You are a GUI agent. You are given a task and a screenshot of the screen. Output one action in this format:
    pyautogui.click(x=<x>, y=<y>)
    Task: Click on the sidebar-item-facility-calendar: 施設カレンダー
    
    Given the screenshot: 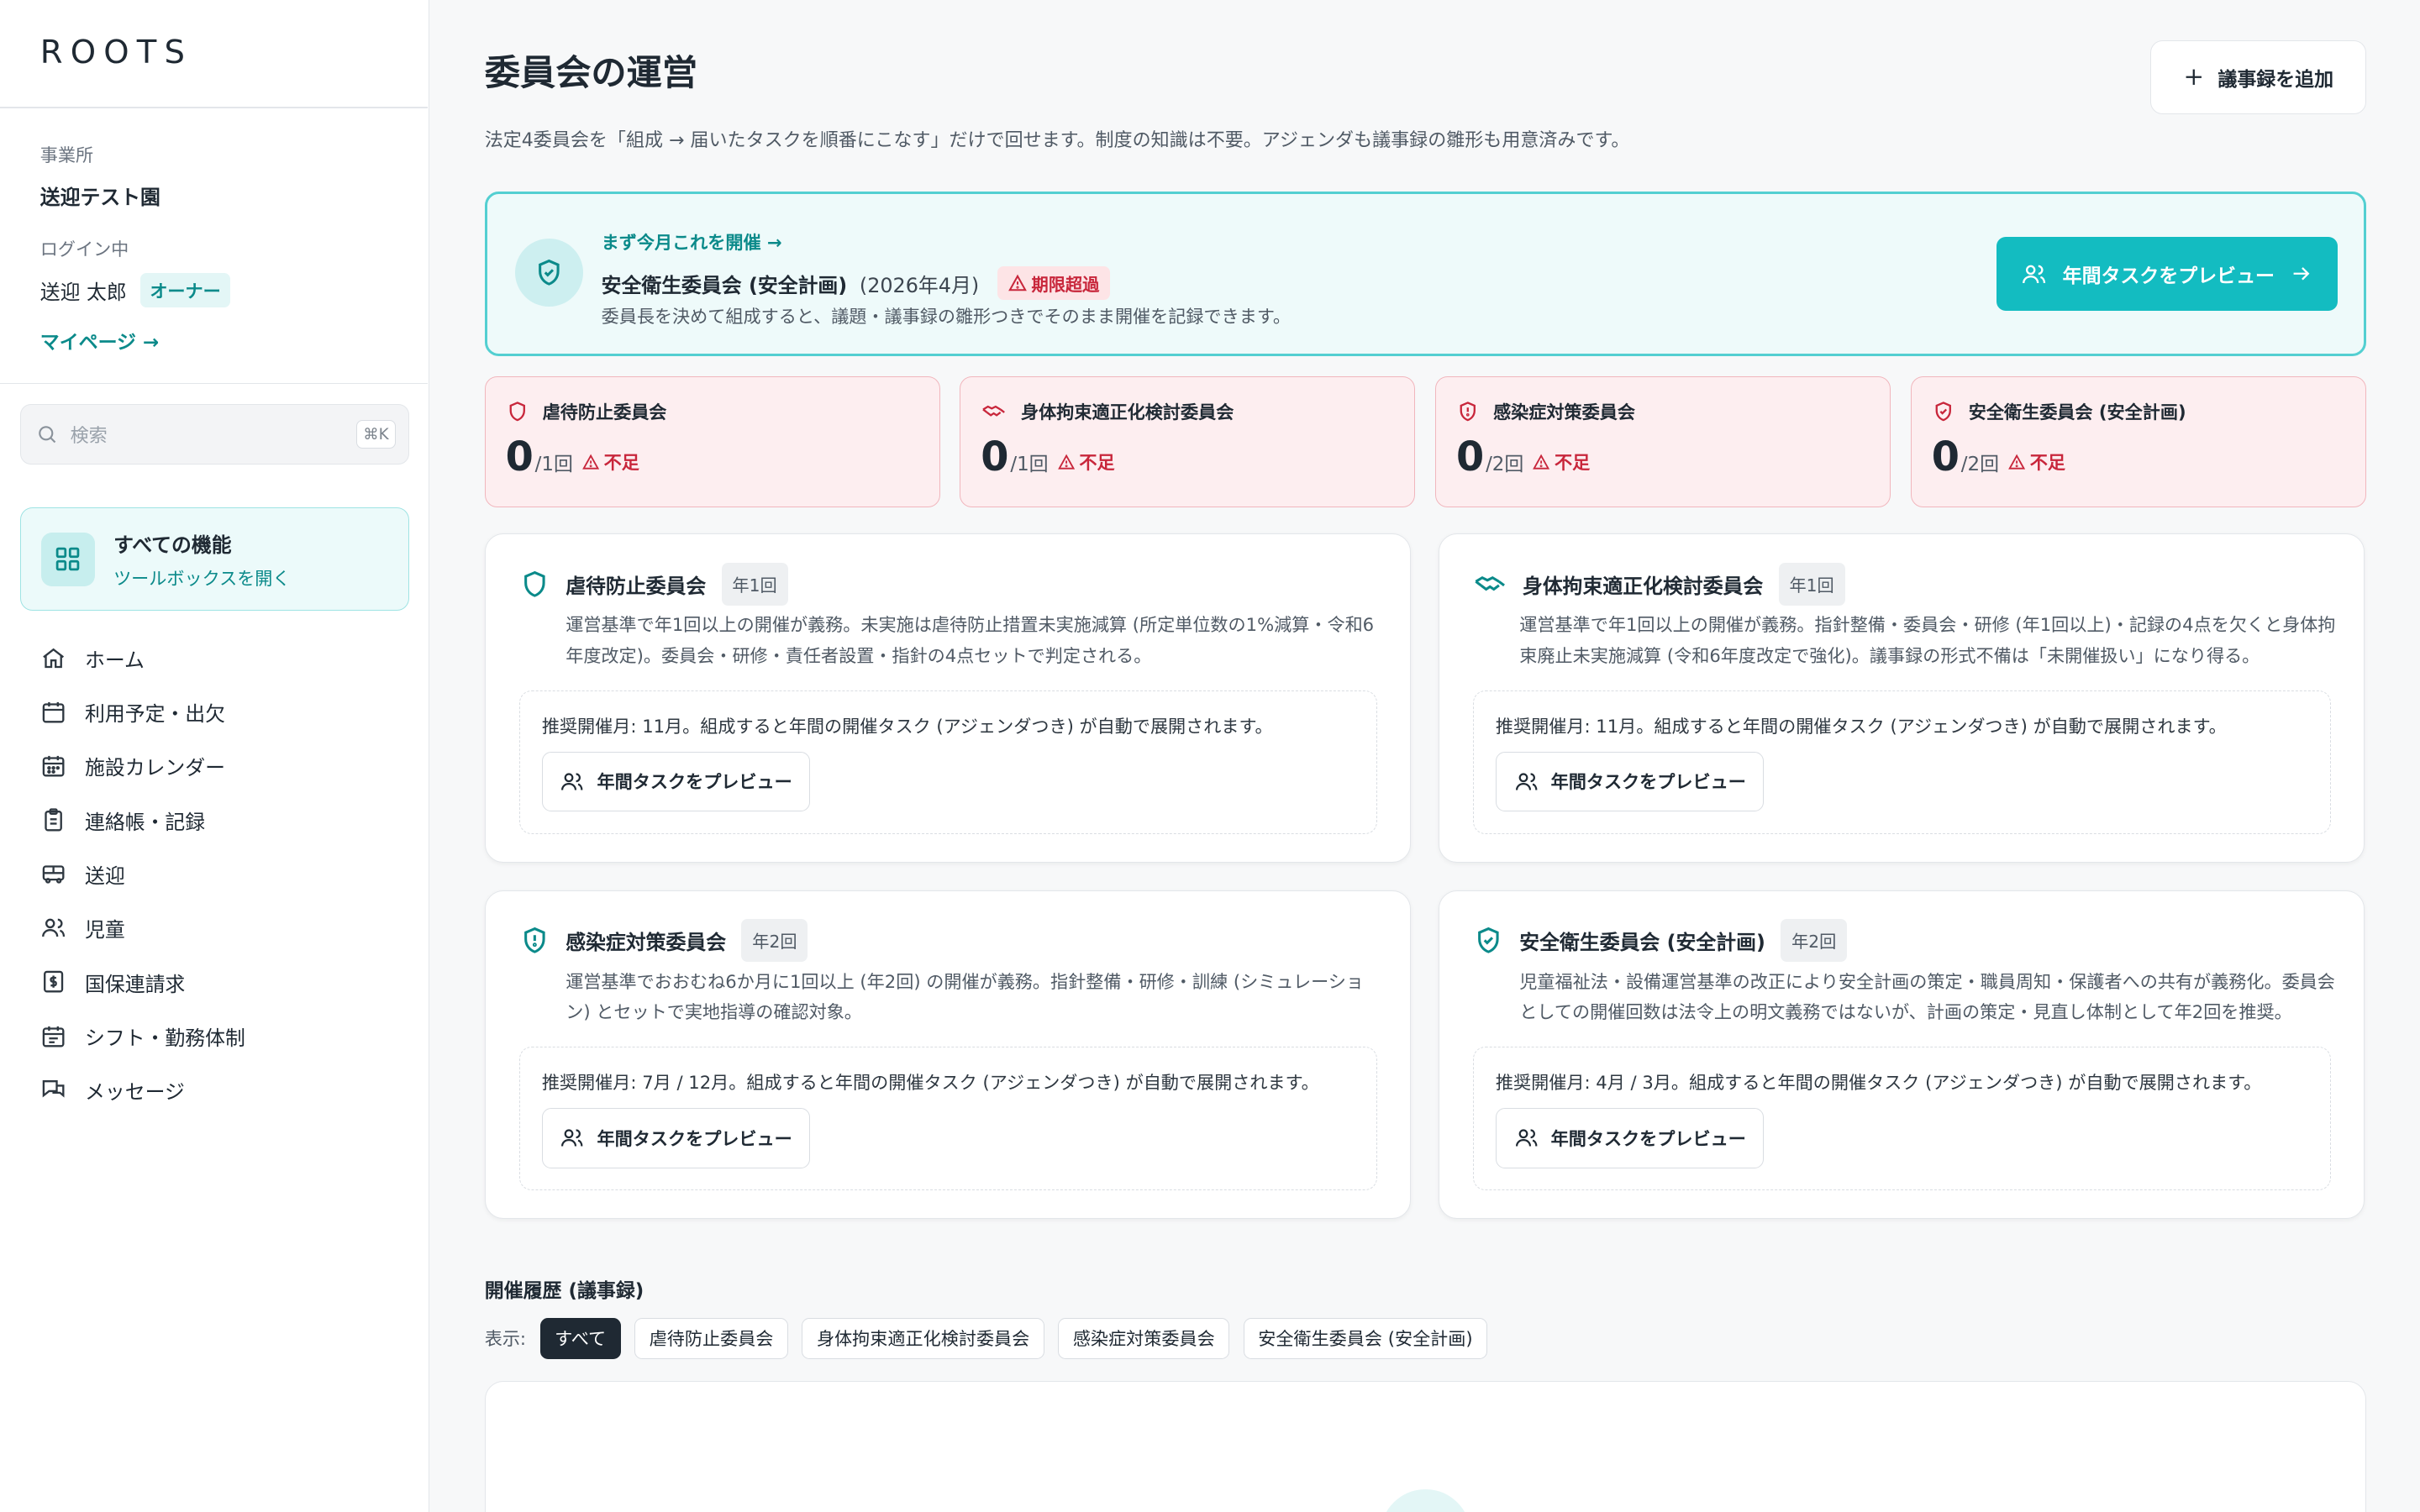 What is the action you would take?
    pyautogui.click(x=142, y=766)
    